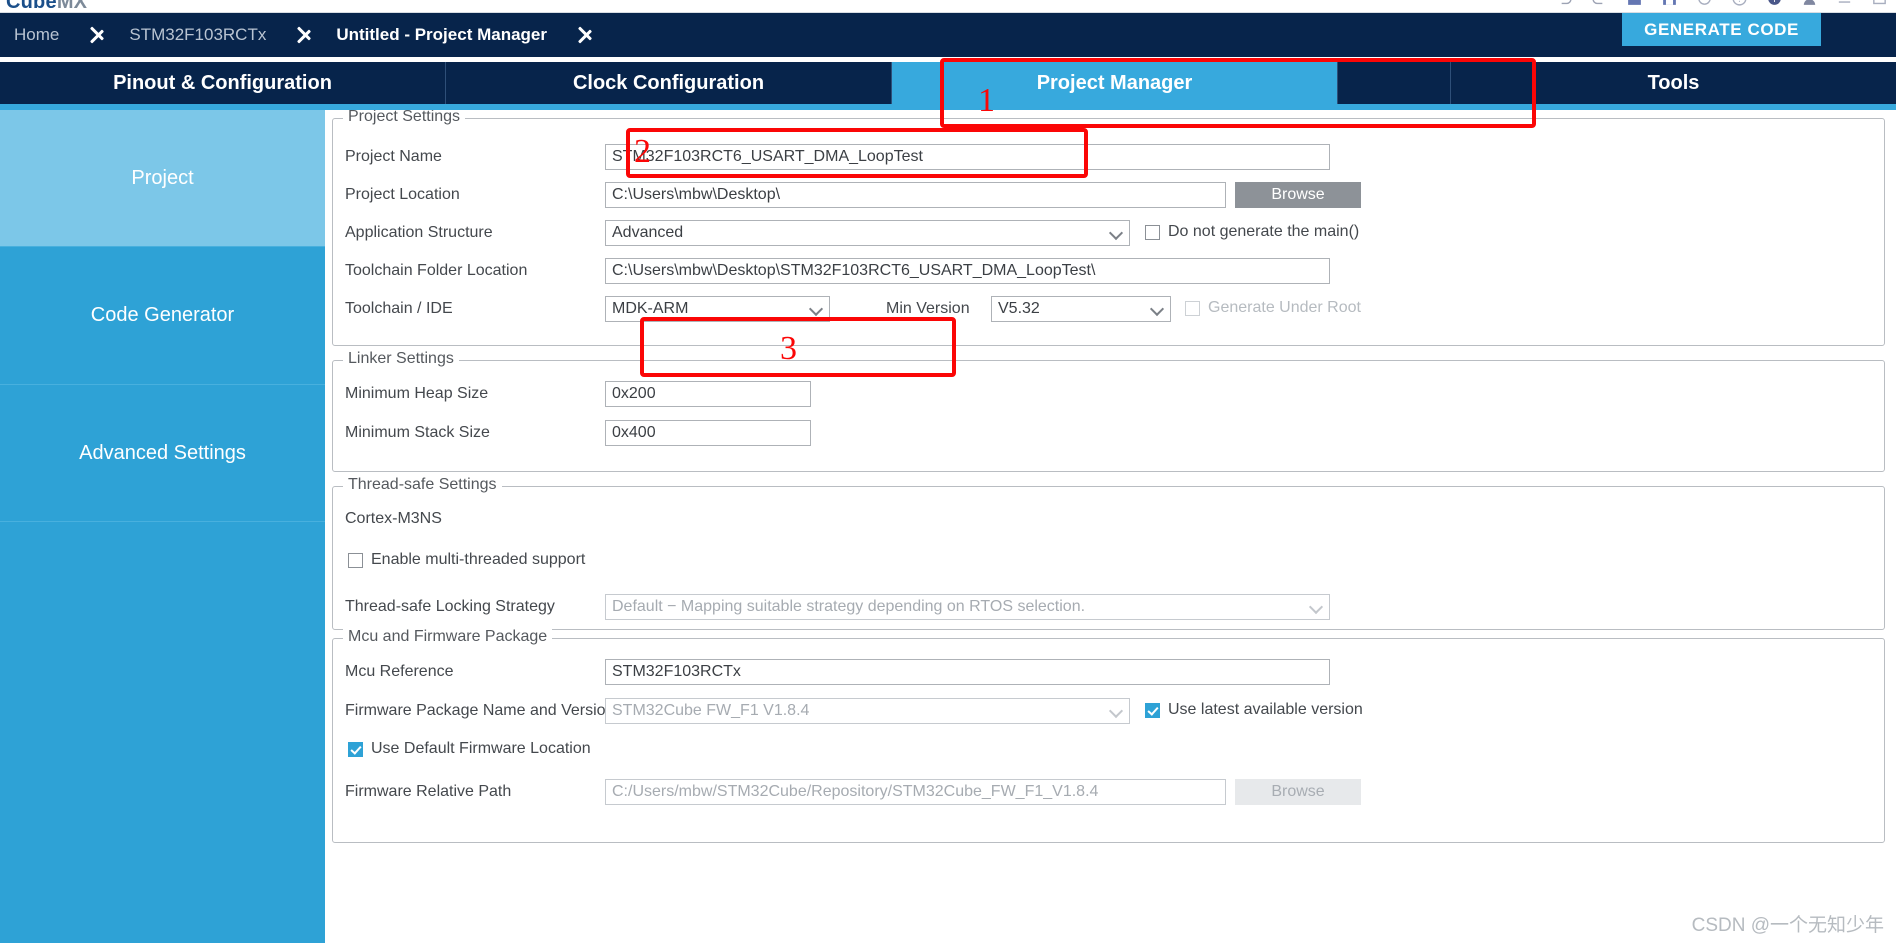 The width and height of the screenshot is (1896, 943). I want to click on group-title-linker-settings: Linker Settings, so click(401, 359).